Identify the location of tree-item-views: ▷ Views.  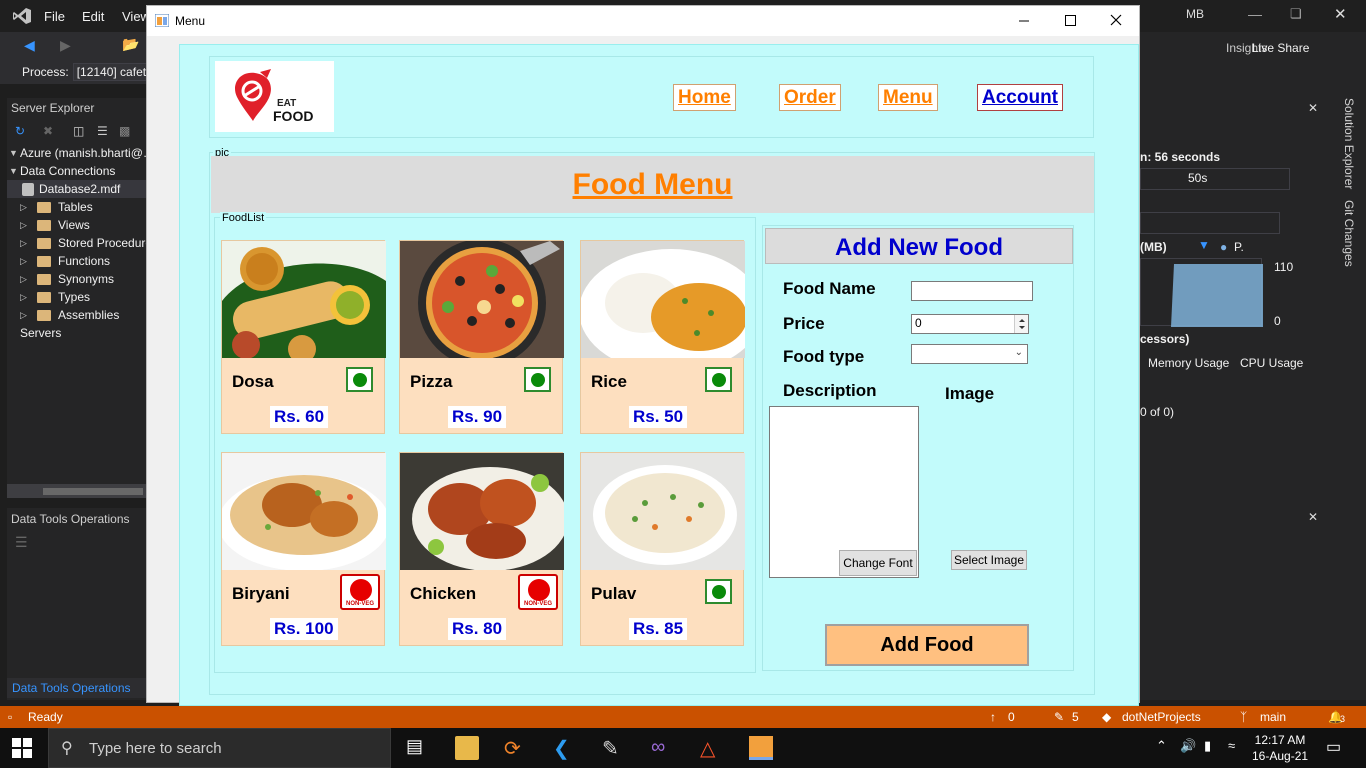
(76, 225).